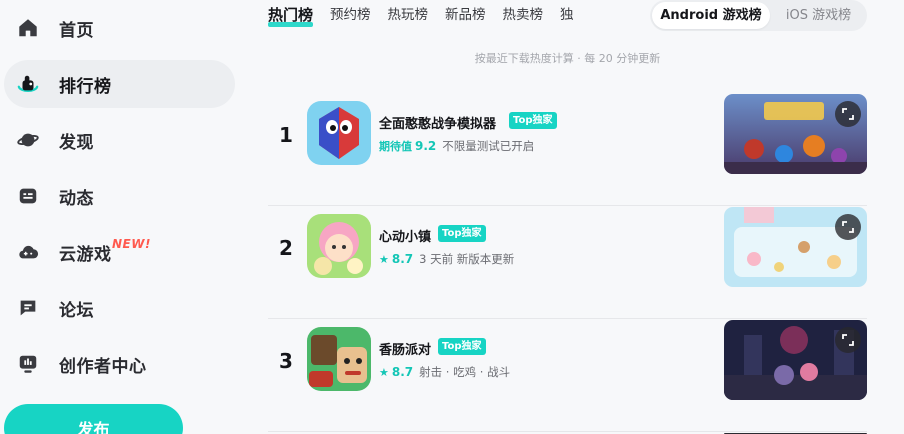 This screenshot has height=434, width=904. What do you see at coordinates (85, 254) in the screenshot?
I see `sidebar-item-label: 云游戏` at bounding box center [85, 254].